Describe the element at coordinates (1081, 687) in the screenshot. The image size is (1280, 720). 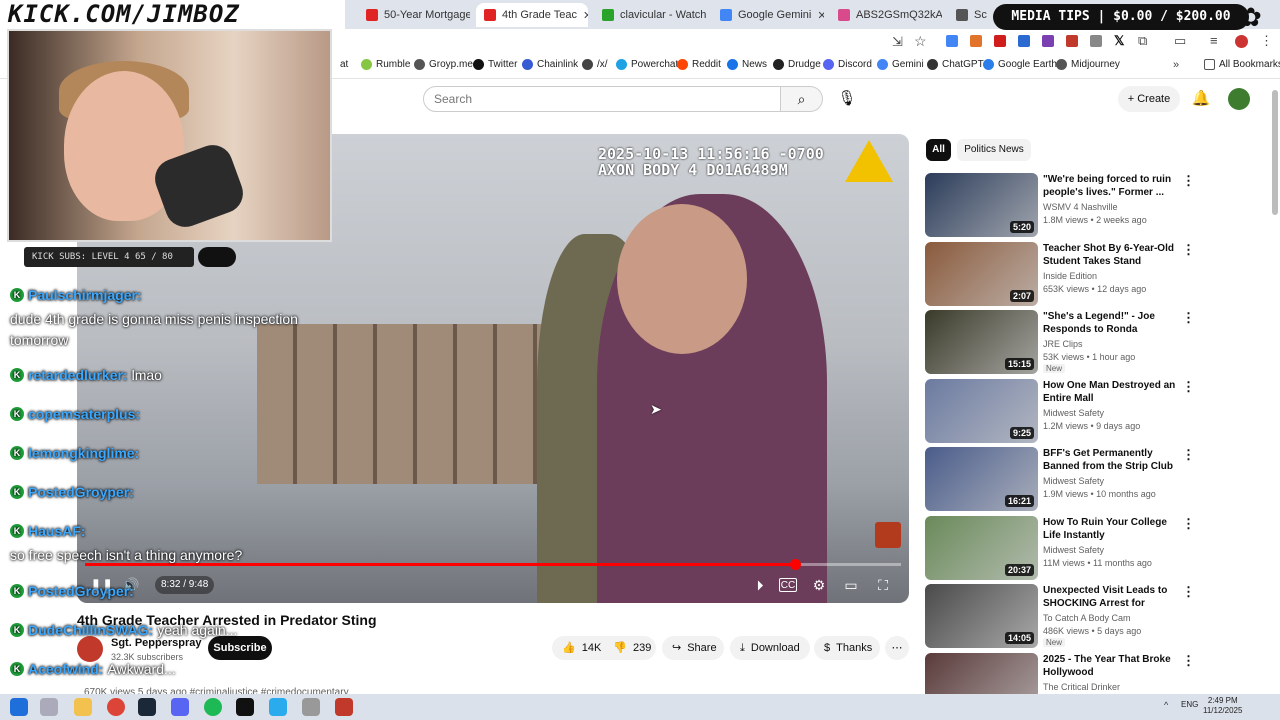
I see `recommendation-channel: The Critical Drinker` at that location.